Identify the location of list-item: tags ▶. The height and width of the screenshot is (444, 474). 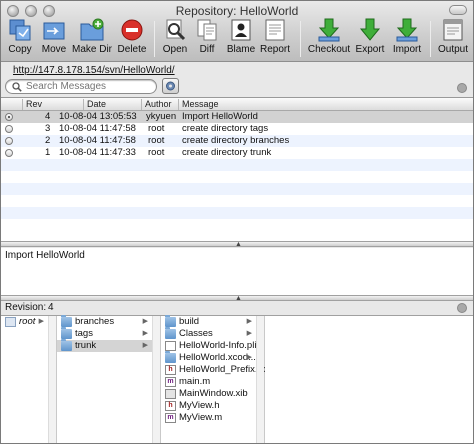
(108, 333).